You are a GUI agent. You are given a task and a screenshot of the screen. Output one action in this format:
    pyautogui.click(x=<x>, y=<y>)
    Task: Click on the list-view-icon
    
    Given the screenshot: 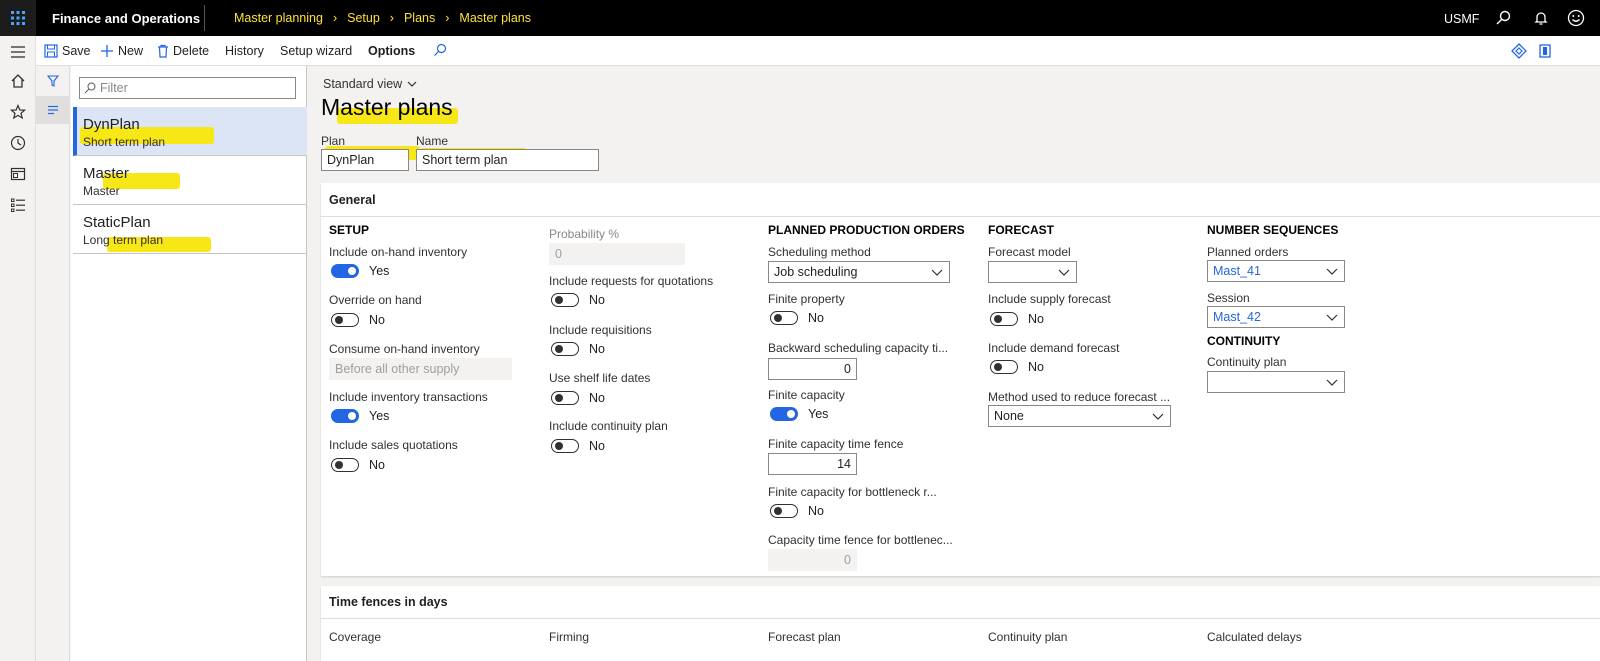 What is the action you would take?
    pyautogui.click(x=53, y=110)
    